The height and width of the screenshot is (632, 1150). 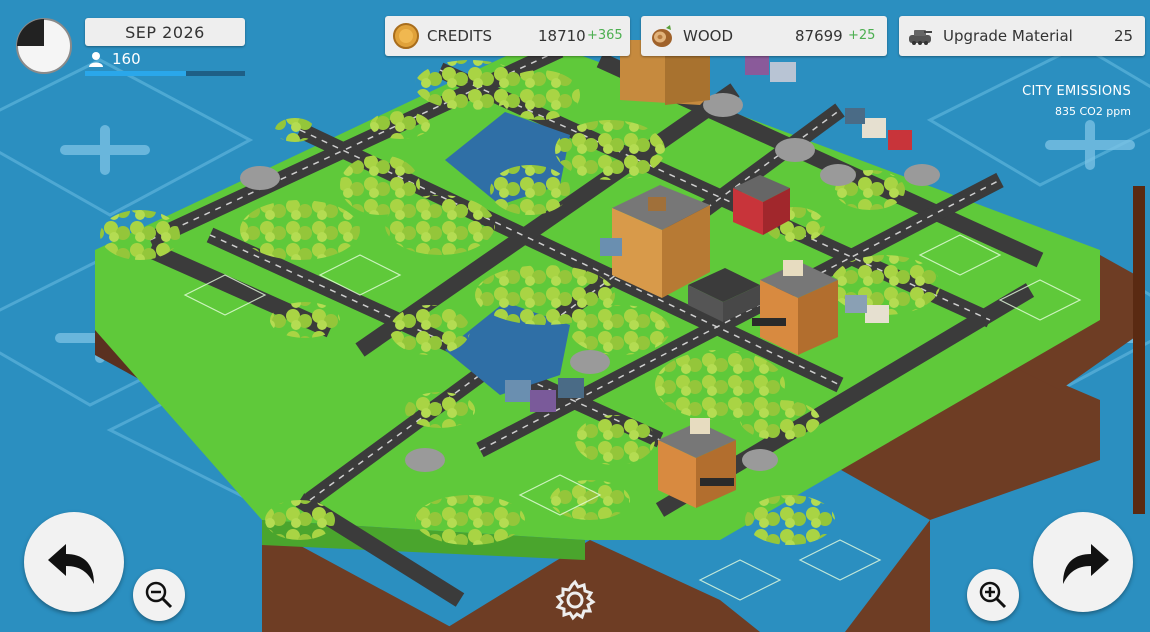 I want to click on zoom-out-icon, so click(x=159, y=595).